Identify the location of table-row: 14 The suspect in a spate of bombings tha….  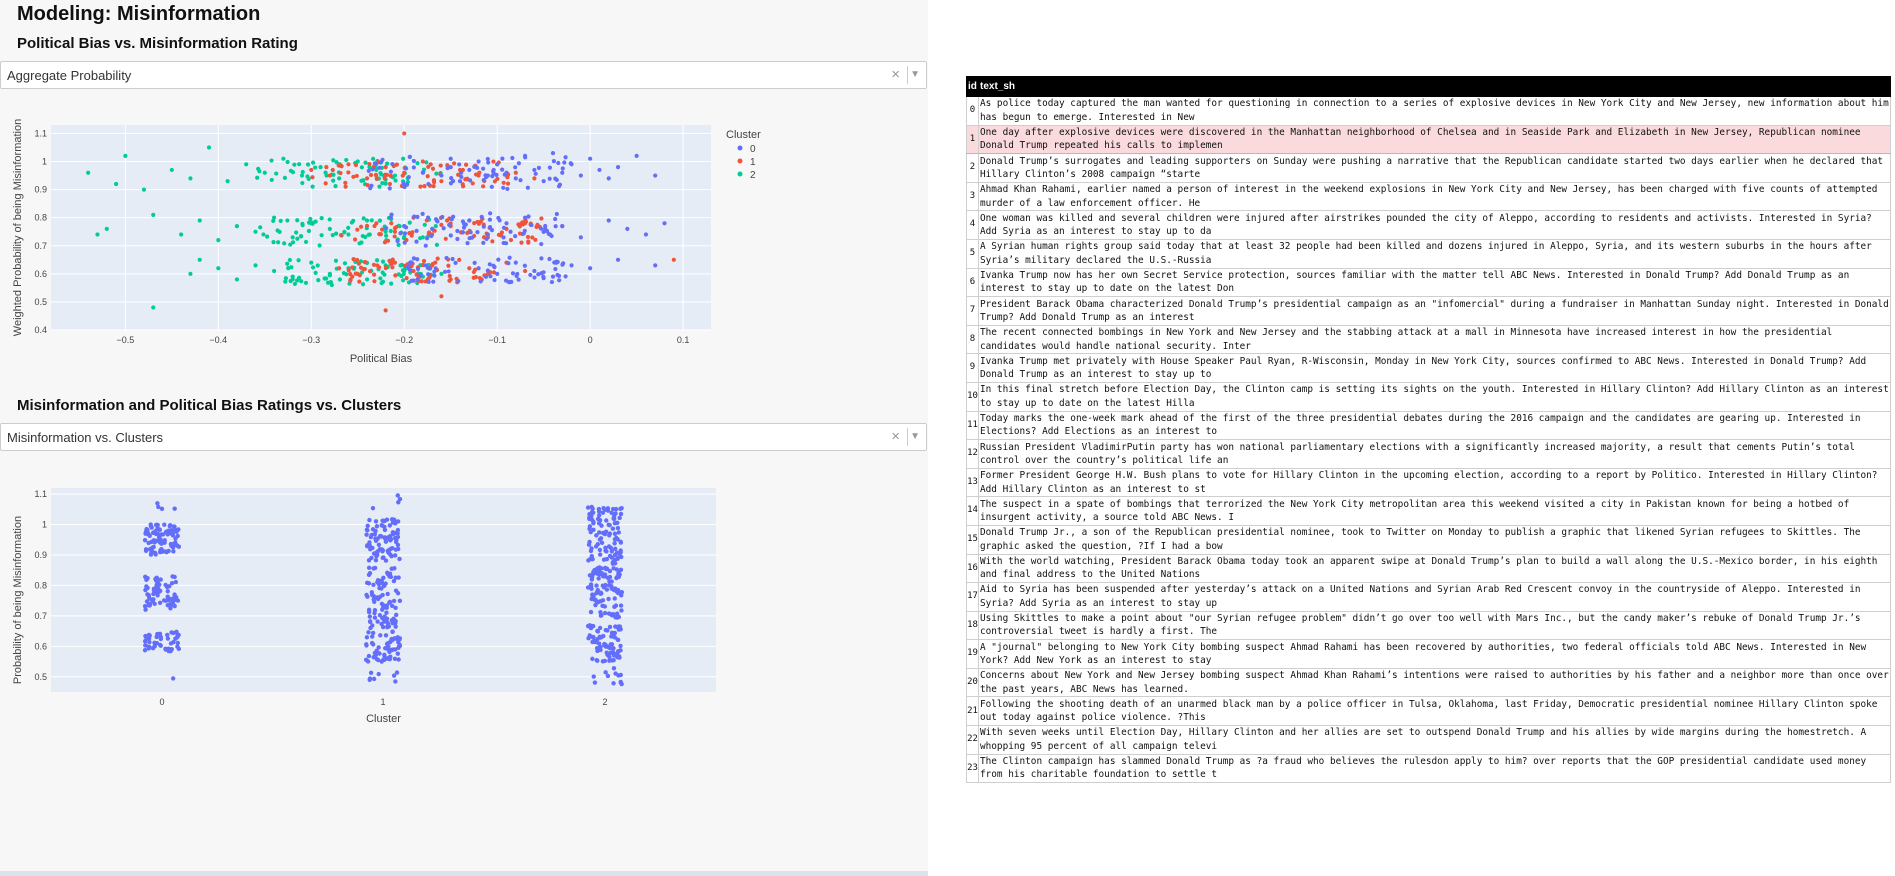
(1428, 511).